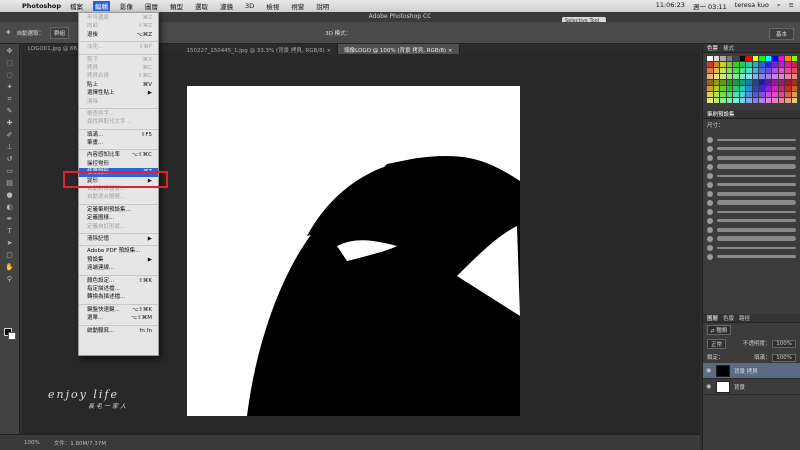 This screenshot has height=450, width=800. Describe the element at coordinates (784, 358) in the screenshot. I see `fill-field: 100%` at that location.